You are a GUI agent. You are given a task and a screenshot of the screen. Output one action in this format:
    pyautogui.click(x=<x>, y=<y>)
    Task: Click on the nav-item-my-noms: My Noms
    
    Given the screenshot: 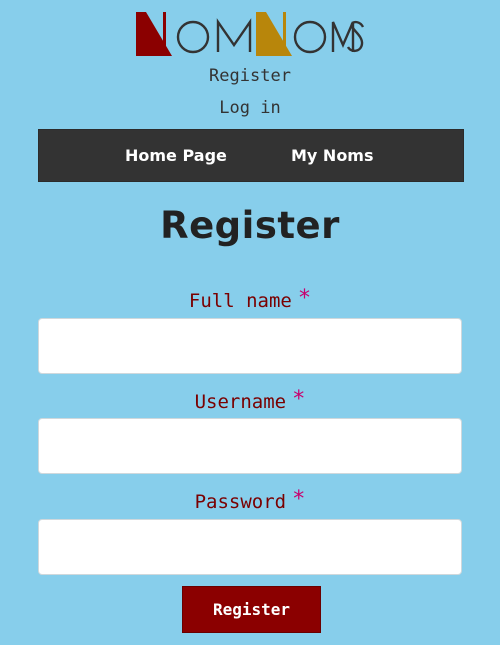 What is the action you would take?
    pyautogui.click(x=332, y=155)
    